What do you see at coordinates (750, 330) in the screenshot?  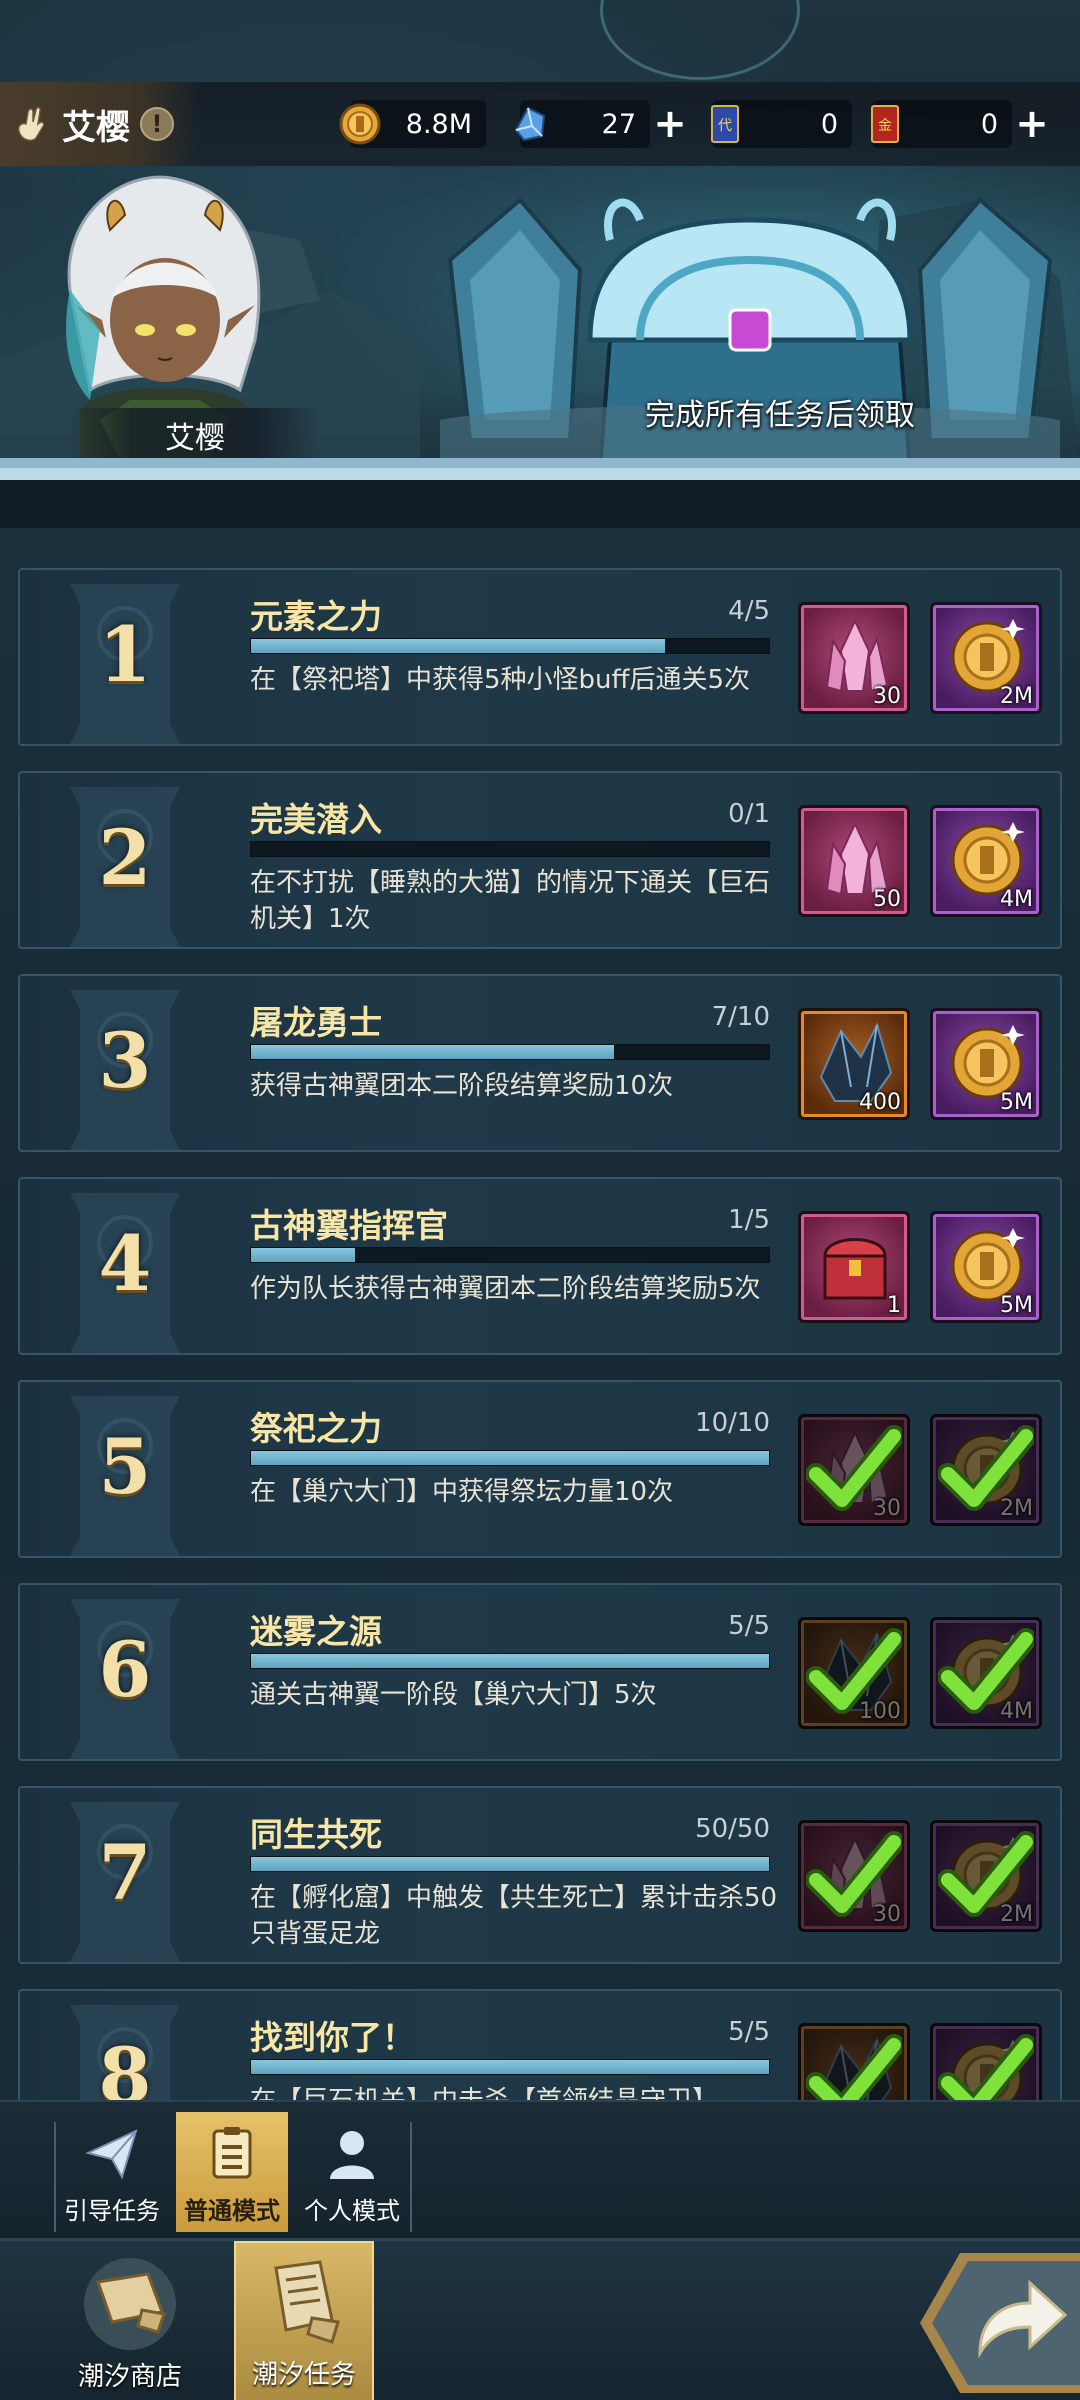 I see `reward-chest-icon` at bounding box center [750, 330].